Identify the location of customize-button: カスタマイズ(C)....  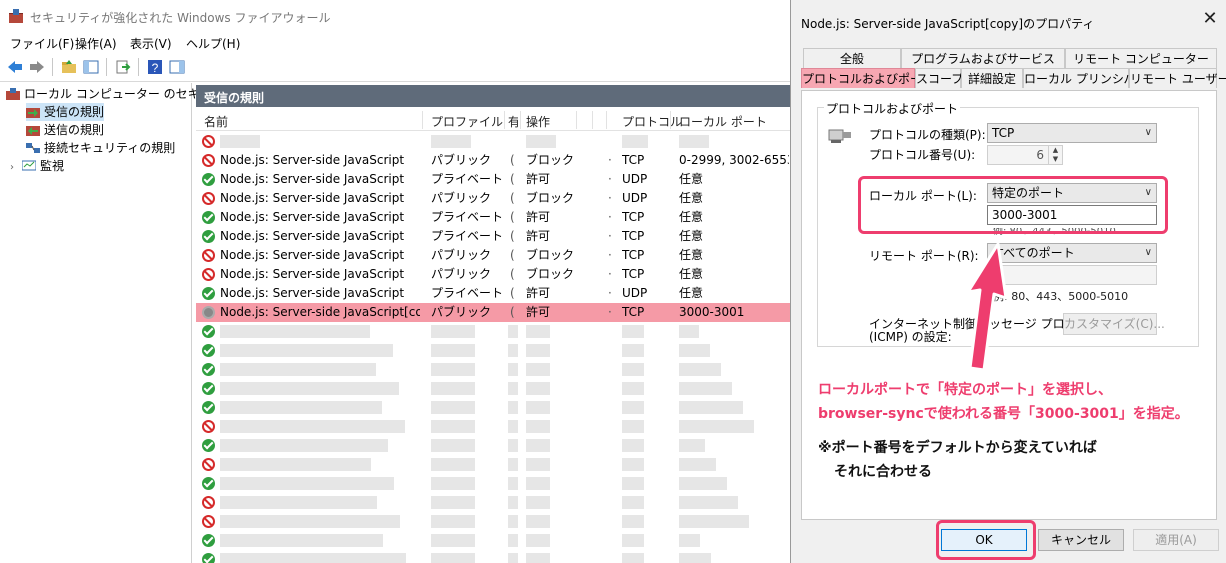
(1114, 324).